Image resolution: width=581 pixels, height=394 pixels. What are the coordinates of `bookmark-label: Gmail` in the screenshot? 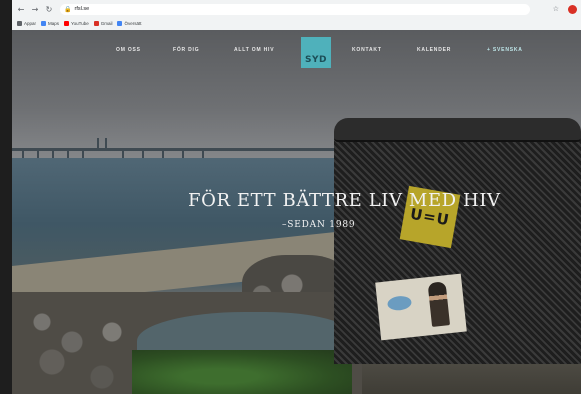 It's located at (106, 23).